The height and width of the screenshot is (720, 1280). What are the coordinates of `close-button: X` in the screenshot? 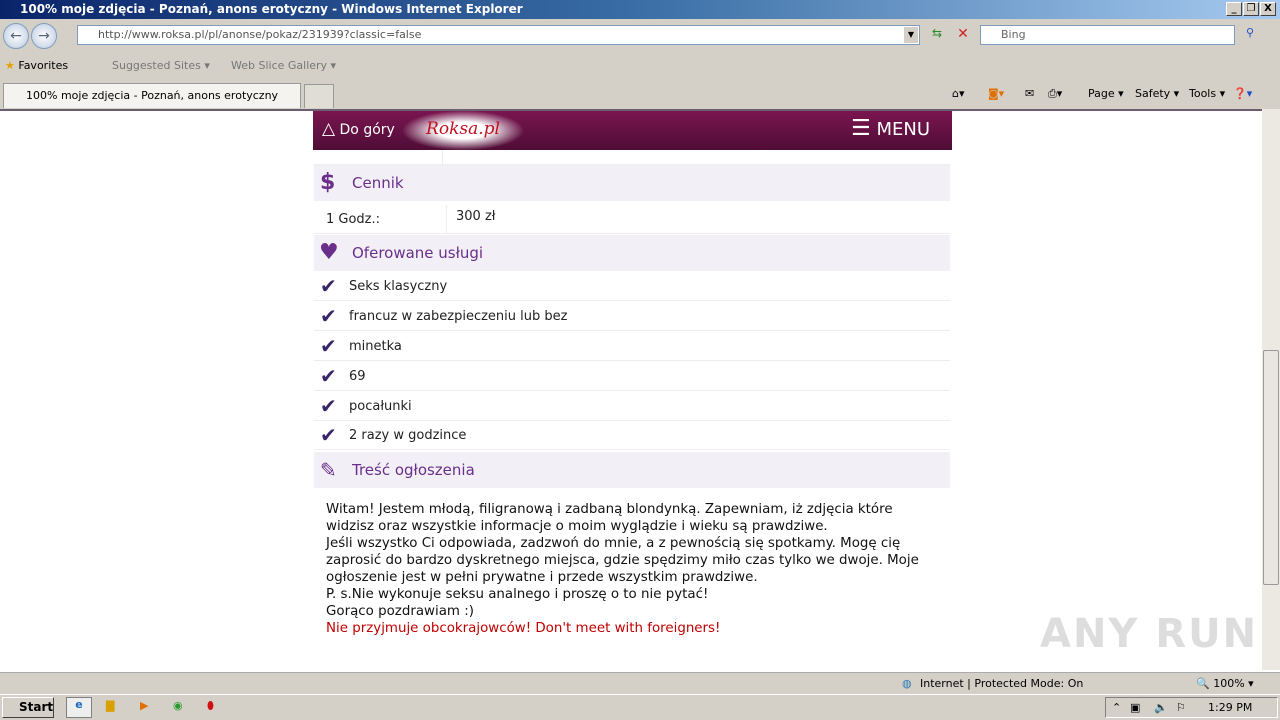 It's located at (1268, 9).